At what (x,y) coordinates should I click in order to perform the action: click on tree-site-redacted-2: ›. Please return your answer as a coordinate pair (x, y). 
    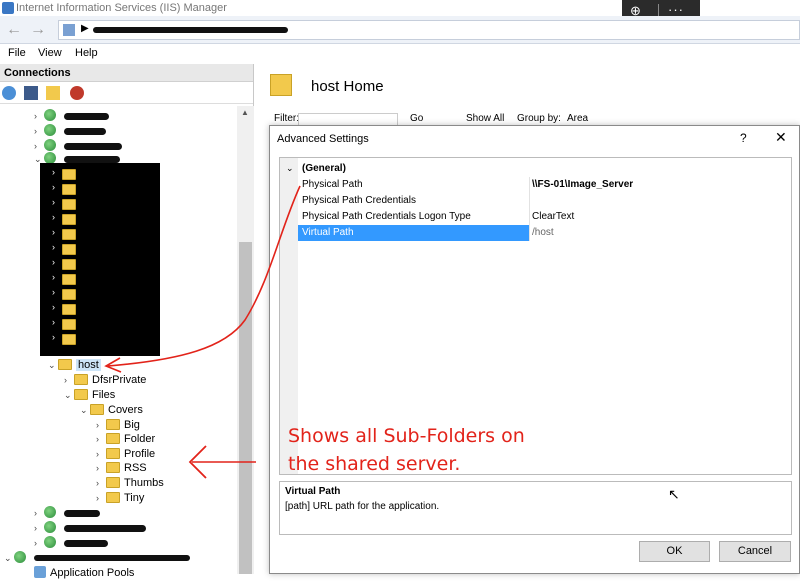
    Looking at the image, I should click on (47, 131).